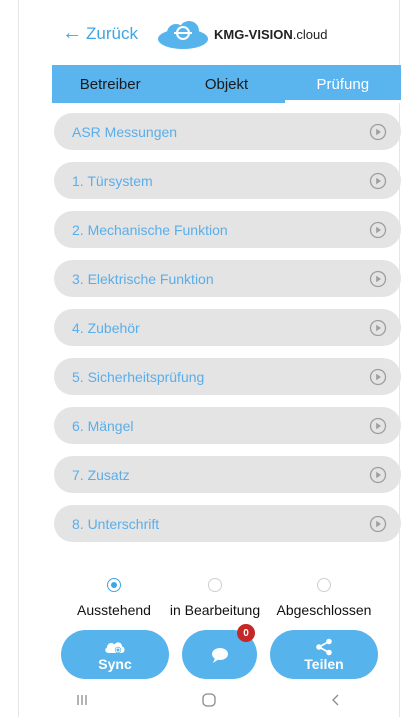  Describe the element at coordinates (72, 33) in the screenshot. I see `back-arrow-icon: ←` at that location.